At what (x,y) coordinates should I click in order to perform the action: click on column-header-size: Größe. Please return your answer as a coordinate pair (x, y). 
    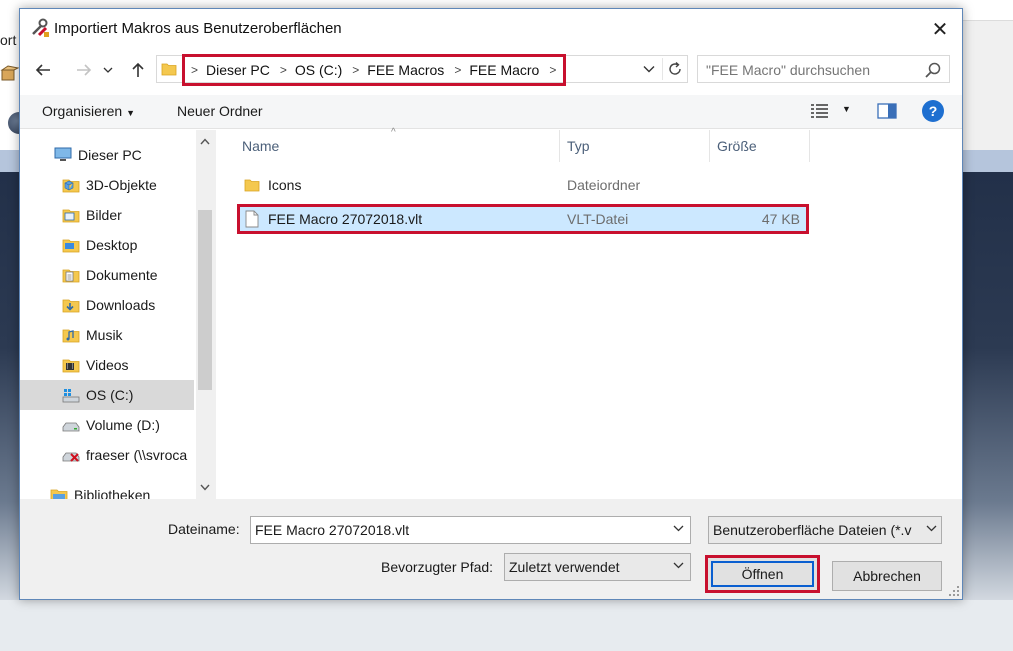
    Looking at the image, I should click on (760, 146).